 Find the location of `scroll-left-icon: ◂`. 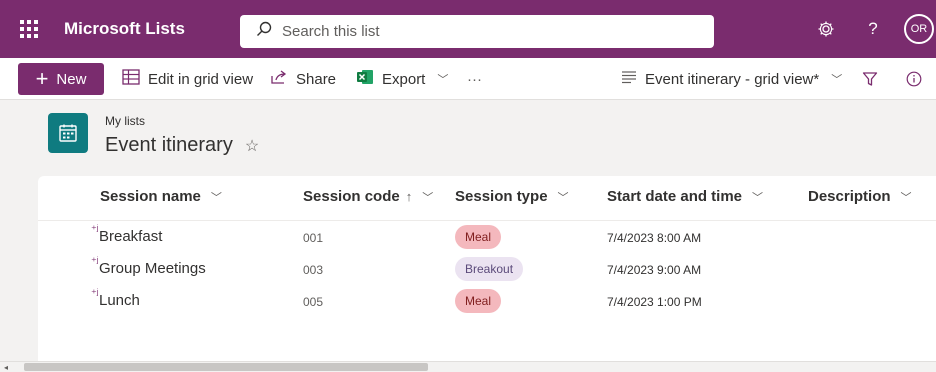

scroll-left-icon: ◂ is located at coordinates (6, 367).